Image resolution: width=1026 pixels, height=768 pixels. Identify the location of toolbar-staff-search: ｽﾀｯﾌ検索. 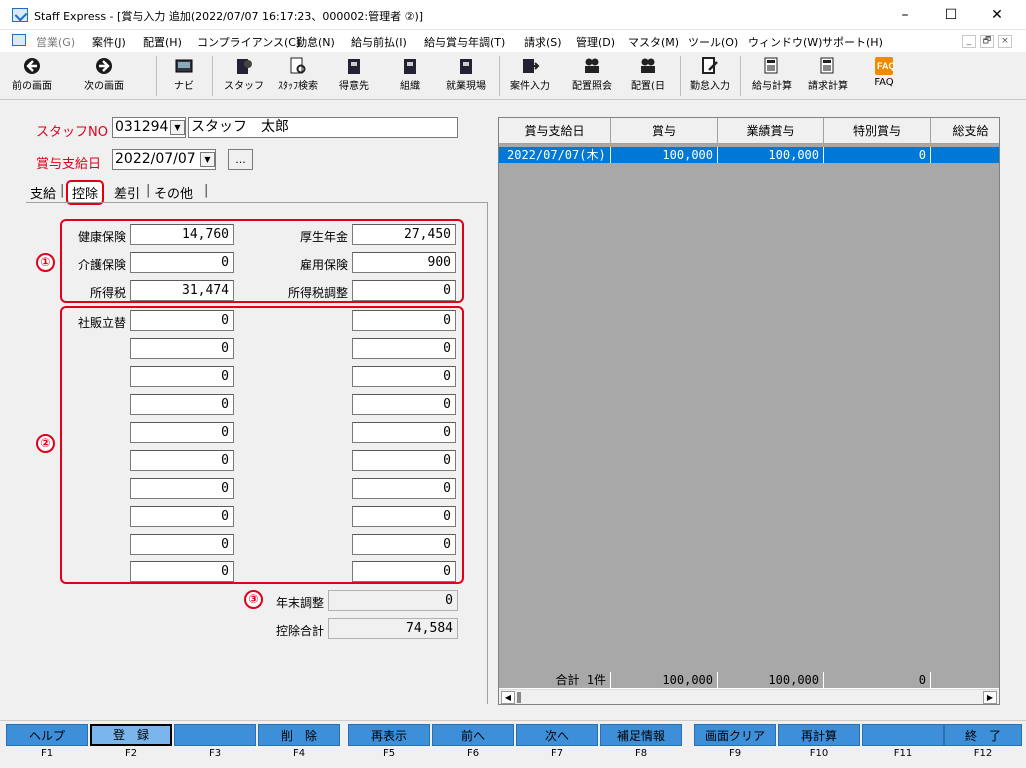
(298, 76).